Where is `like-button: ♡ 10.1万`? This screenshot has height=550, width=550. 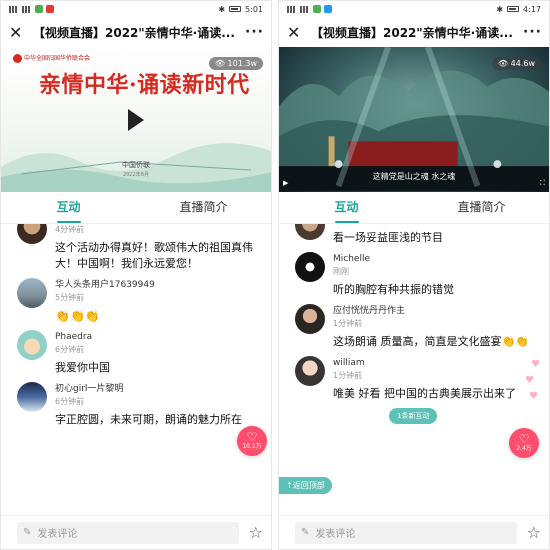 like-button: ♡ 10.1万 is located at coordinates (252, 441).